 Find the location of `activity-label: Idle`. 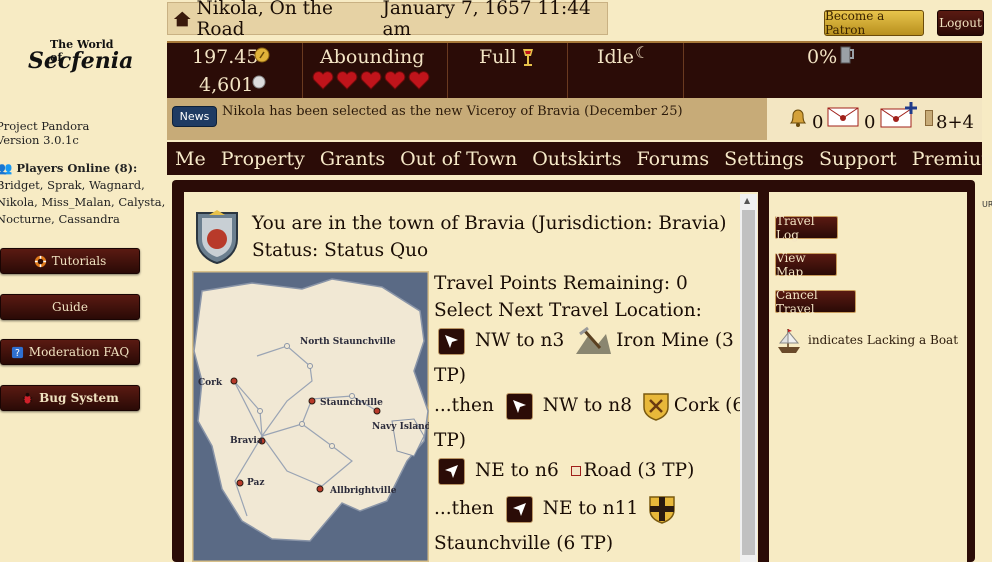

activity-label: Idle is located at coordinates (615, 57).